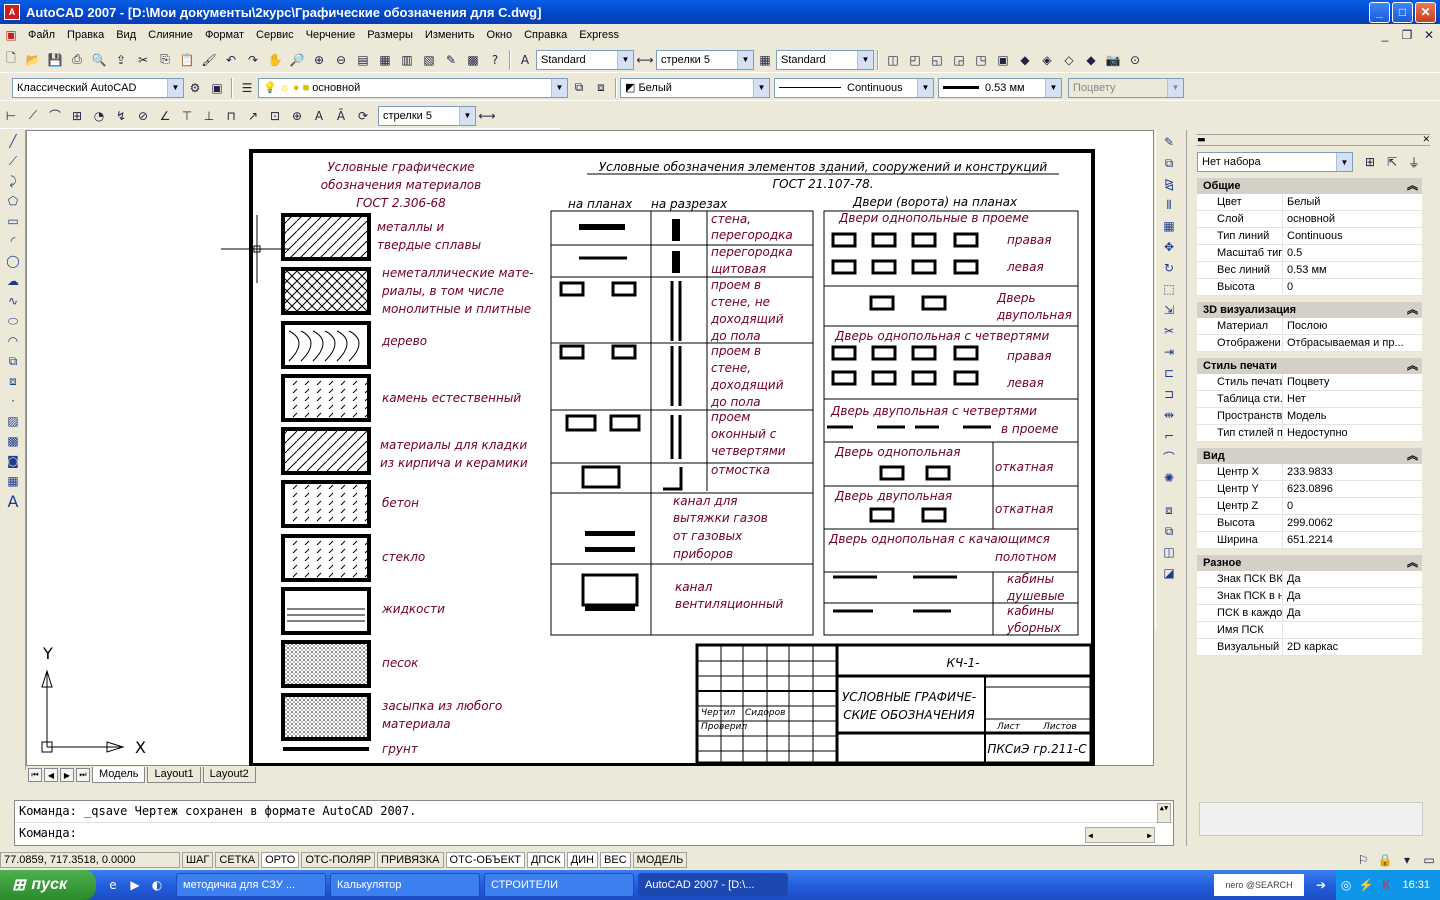 Image resolution: width=1440 pixels, height=900 pixels. What do you see at coordinates (1352, 472) in the screenshot?
I see `prop-value: 233.9833` at bounding box center [1352, 472].